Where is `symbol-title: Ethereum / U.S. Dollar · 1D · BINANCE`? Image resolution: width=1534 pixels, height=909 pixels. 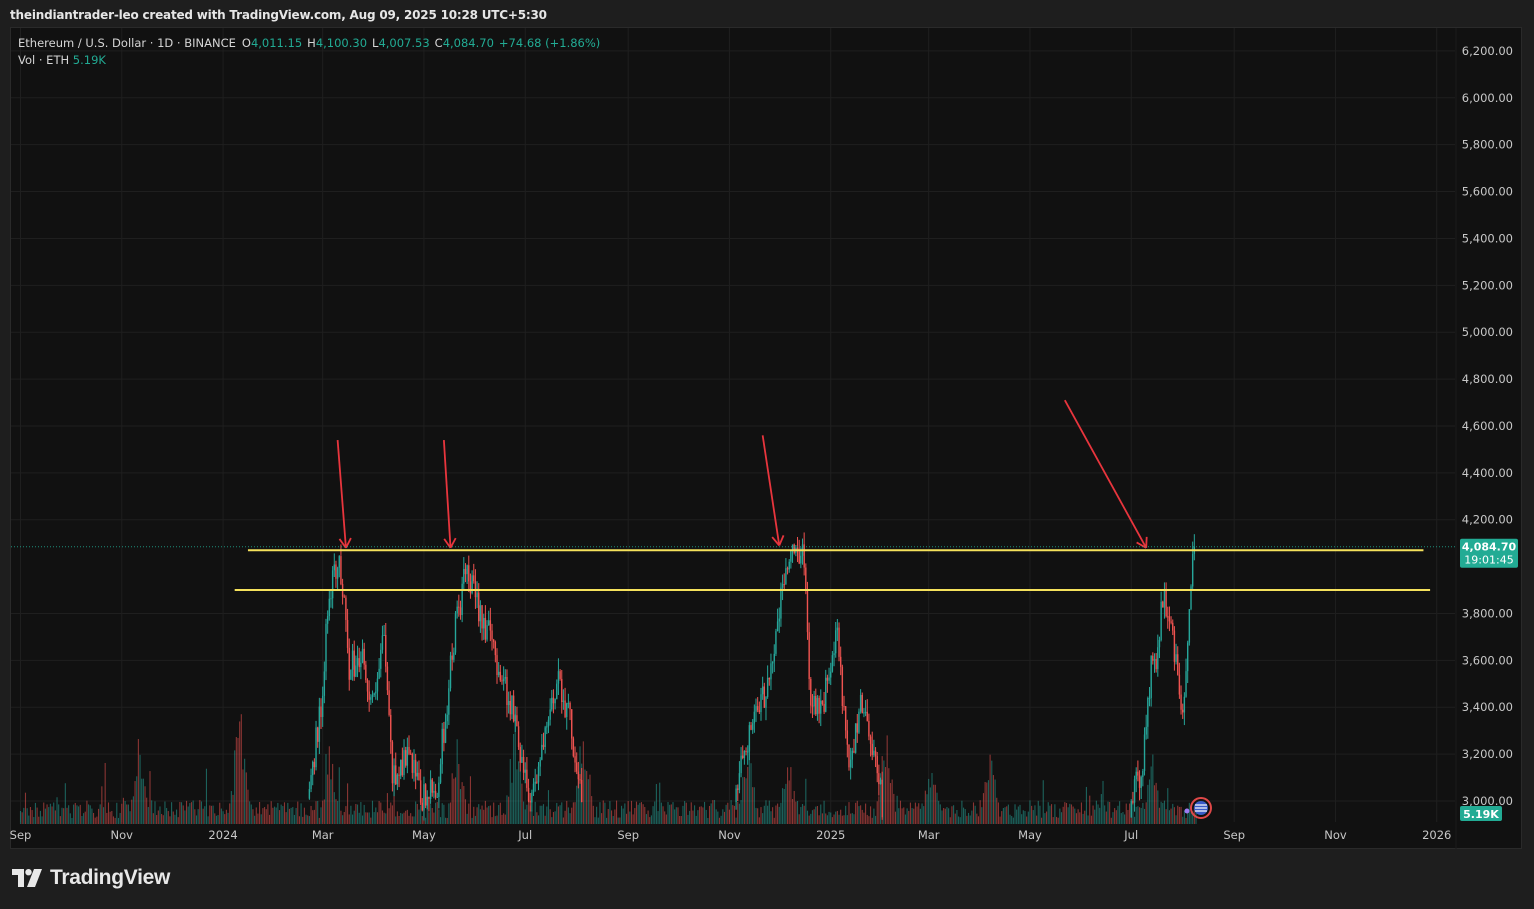 symbol-title: Ethereum / U.S. Dollar · 1D · BINANCE is located at coordinates (127, 43).